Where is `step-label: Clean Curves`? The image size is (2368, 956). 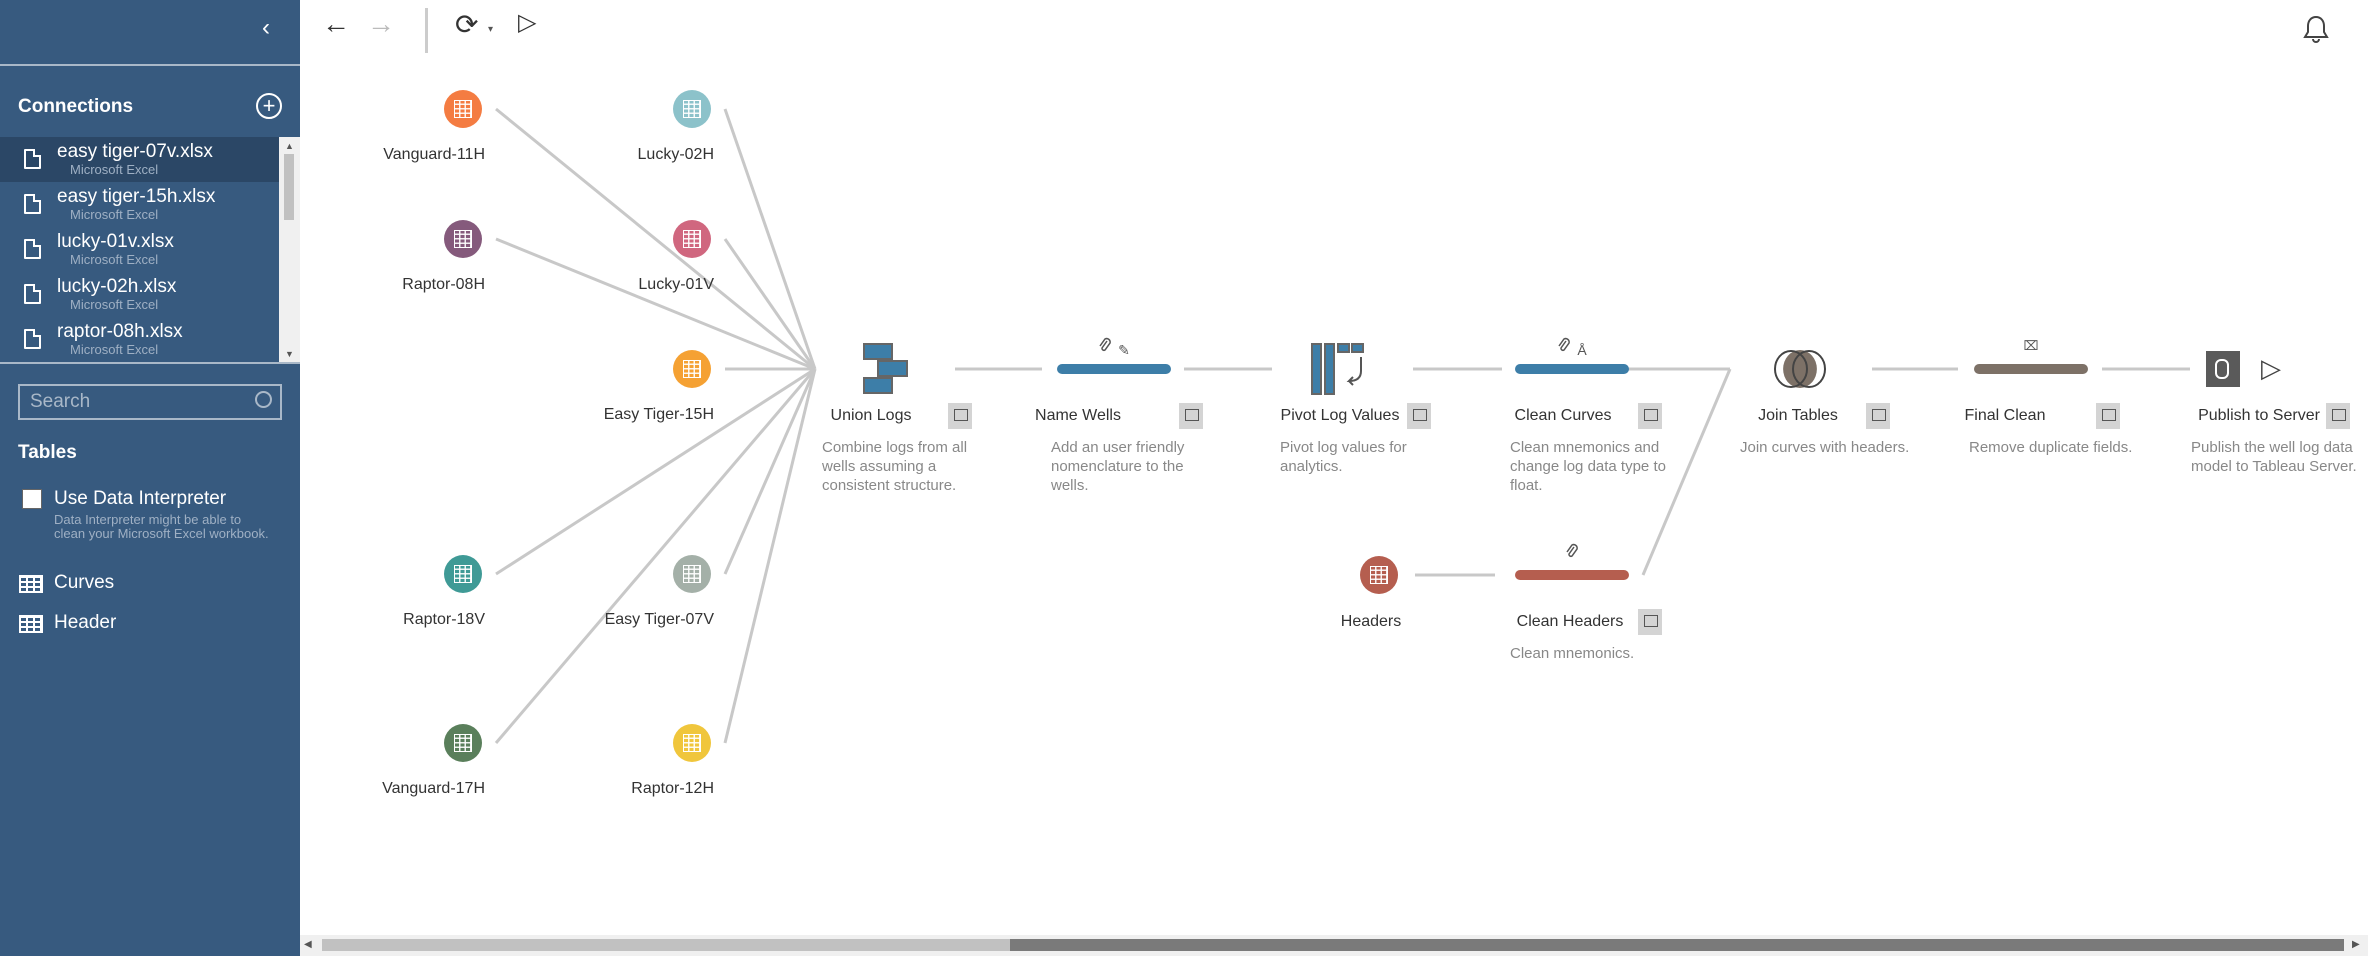 step-label: Clean Curves is located at coordinates (1563, 415).